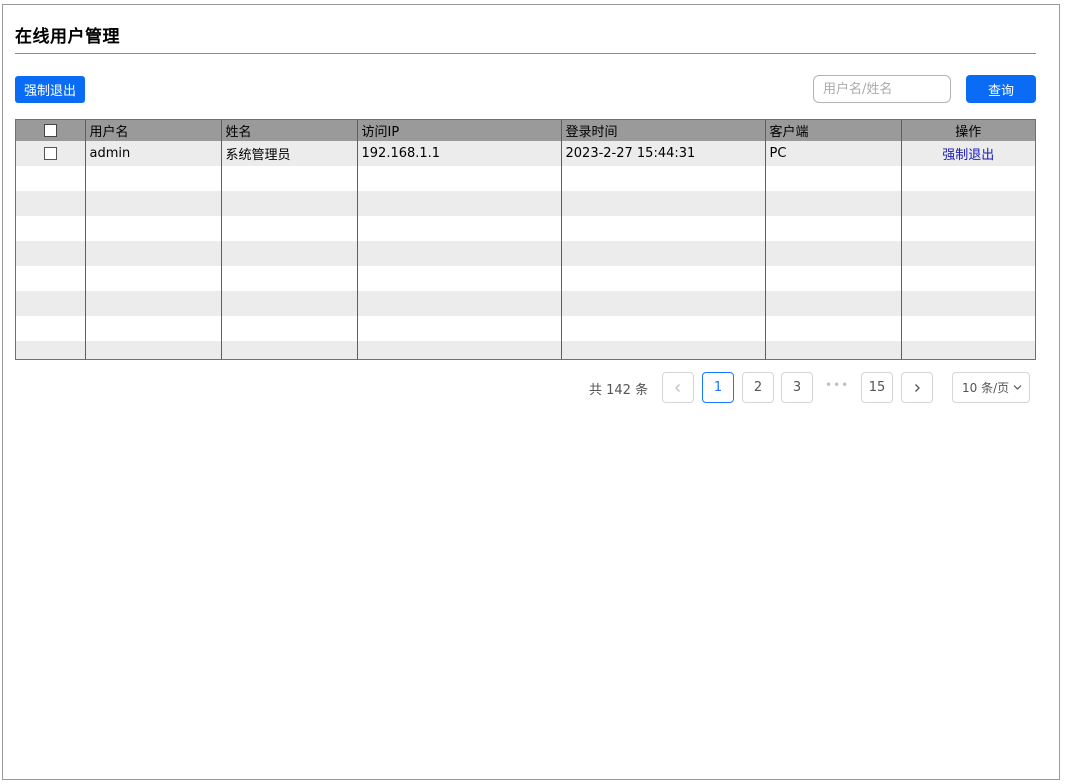 The width and height of the screenshot is (1065, 784). I want to click on page-size-select: 10 条/页, so click(991, 387).